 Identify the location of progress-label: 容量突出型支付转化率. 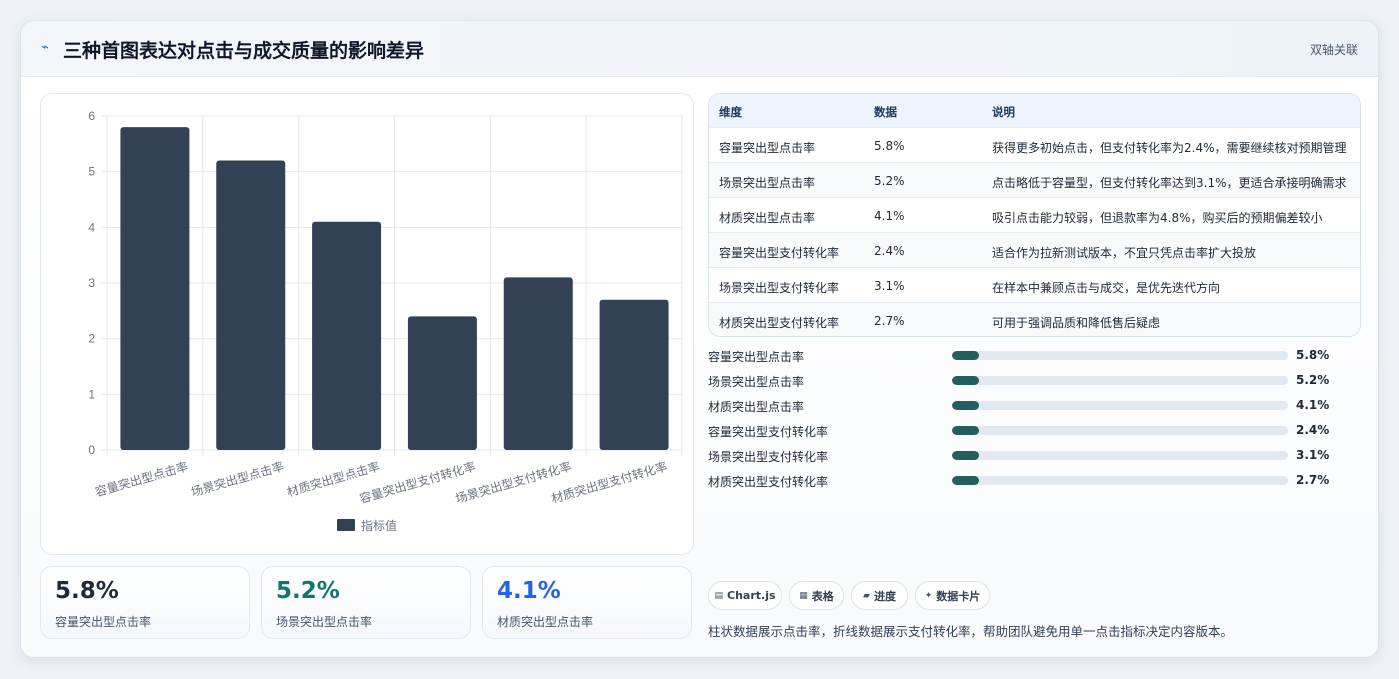
(768, 432).